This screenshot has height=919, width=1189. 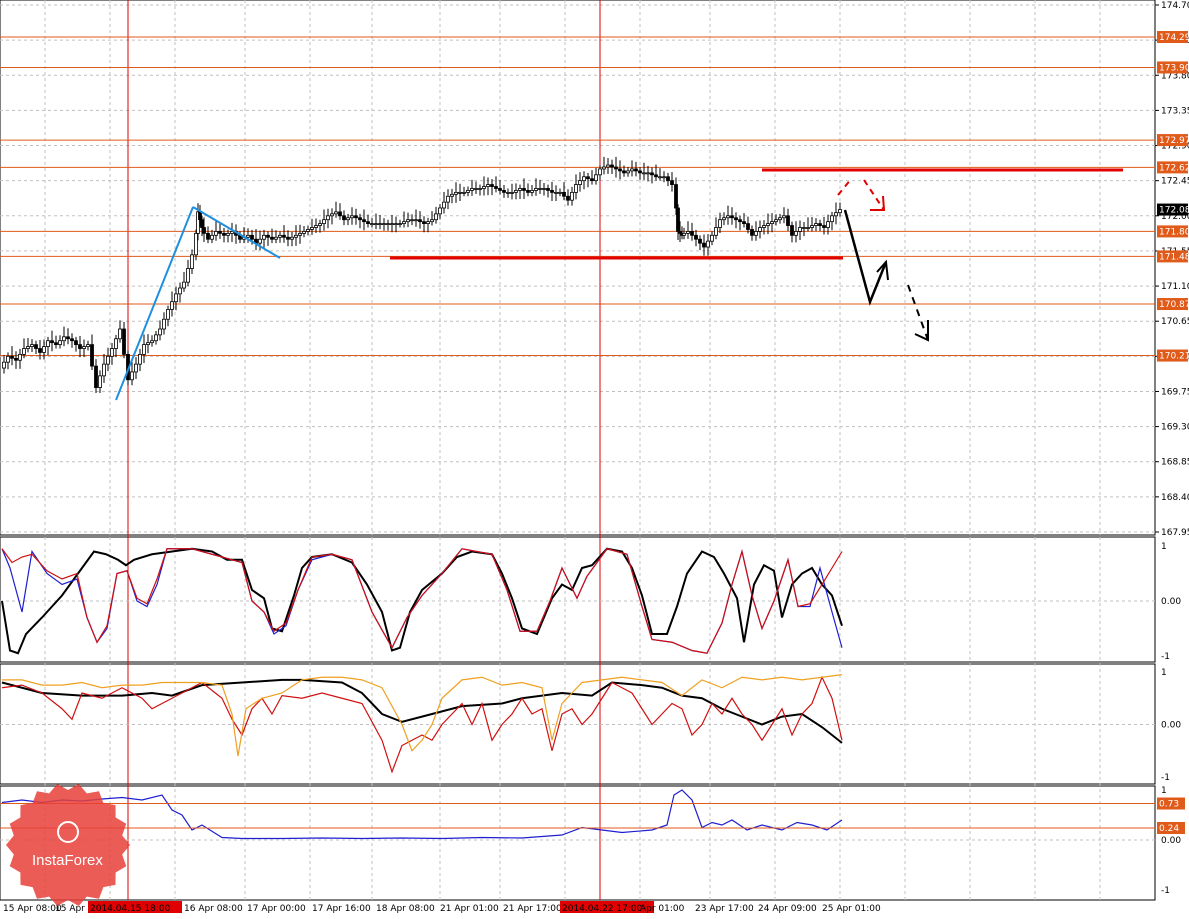 What do you see at coordinates (1174, 257) in the screenshot?
I see `price-level-label-5: 171.48` at bounding box center [1174, 257].